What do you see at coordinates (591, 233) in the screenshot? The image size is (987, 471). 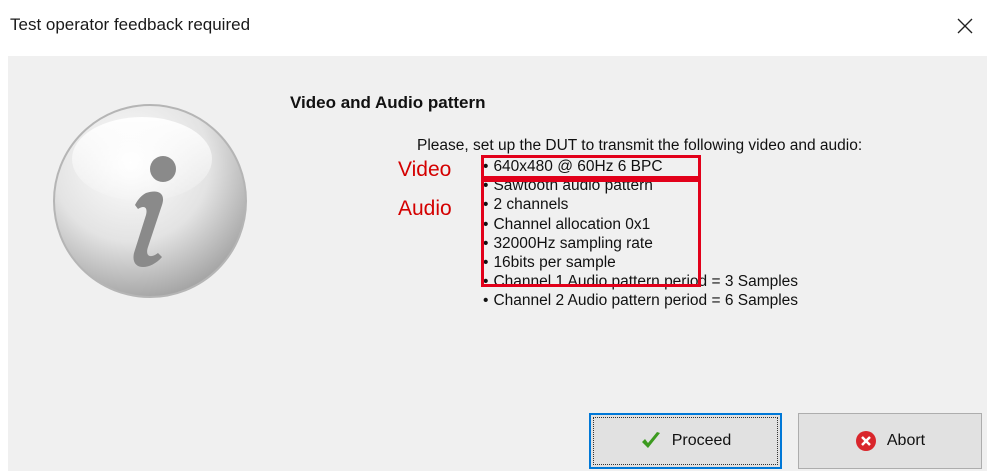 I see `annotation-audio-box` at bounding box center [591, 233].